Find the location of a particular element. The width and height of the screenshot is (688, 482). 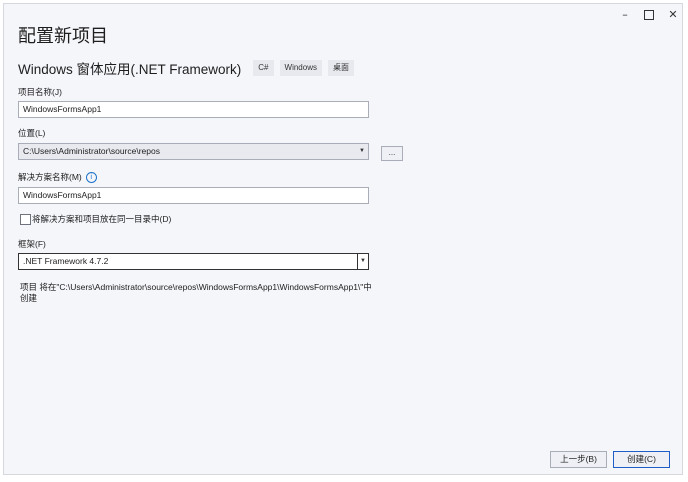

location-value: C:\Users\Administrator\source\repos is located at coordinates (91, 151).